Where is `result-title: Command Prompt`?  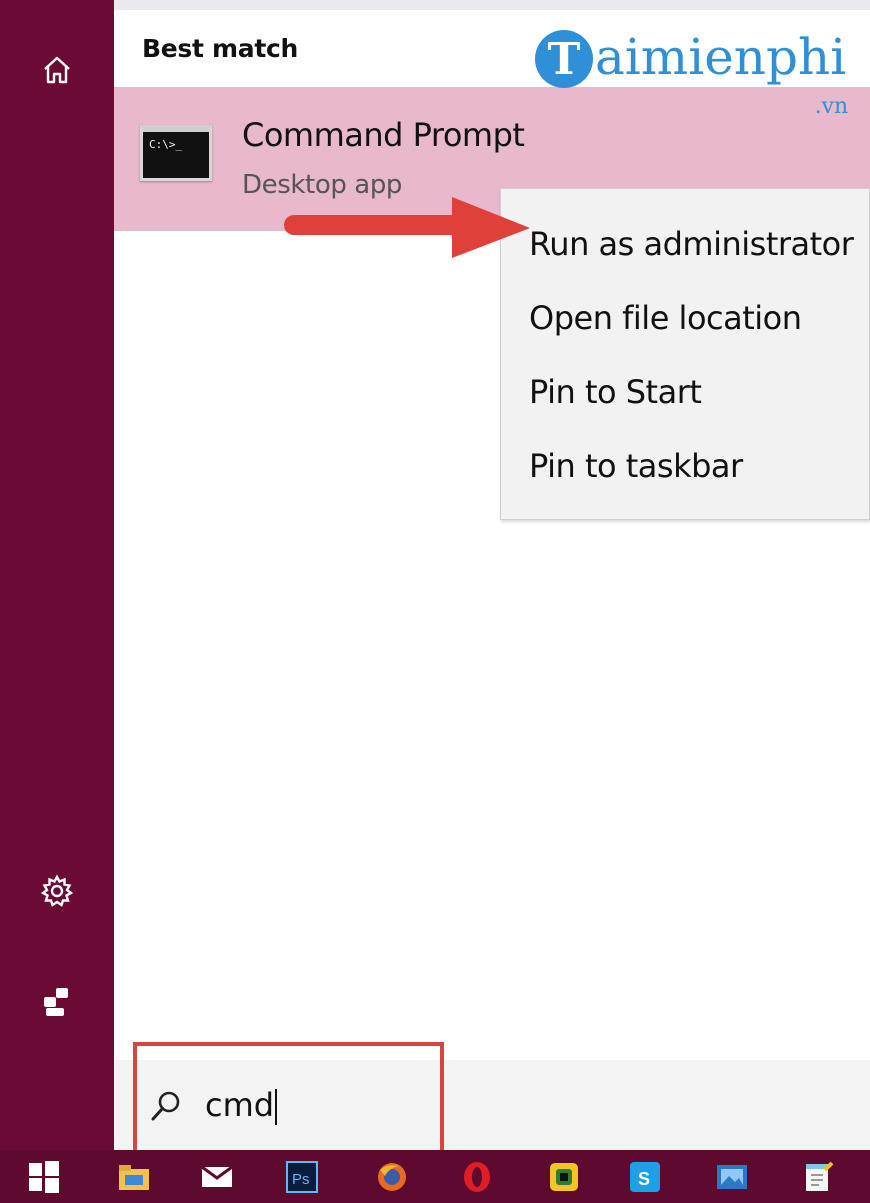
result-title: Command Prompt is located at coordinates (383, 135).